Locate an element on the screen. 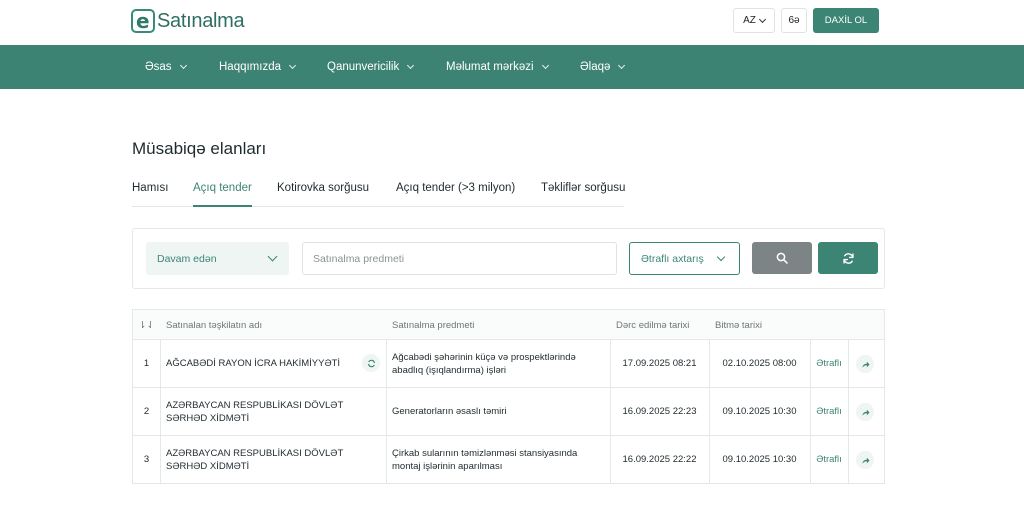 This screenshot has height=512, width=1024. search-icon is located at coordinates (782, 258).